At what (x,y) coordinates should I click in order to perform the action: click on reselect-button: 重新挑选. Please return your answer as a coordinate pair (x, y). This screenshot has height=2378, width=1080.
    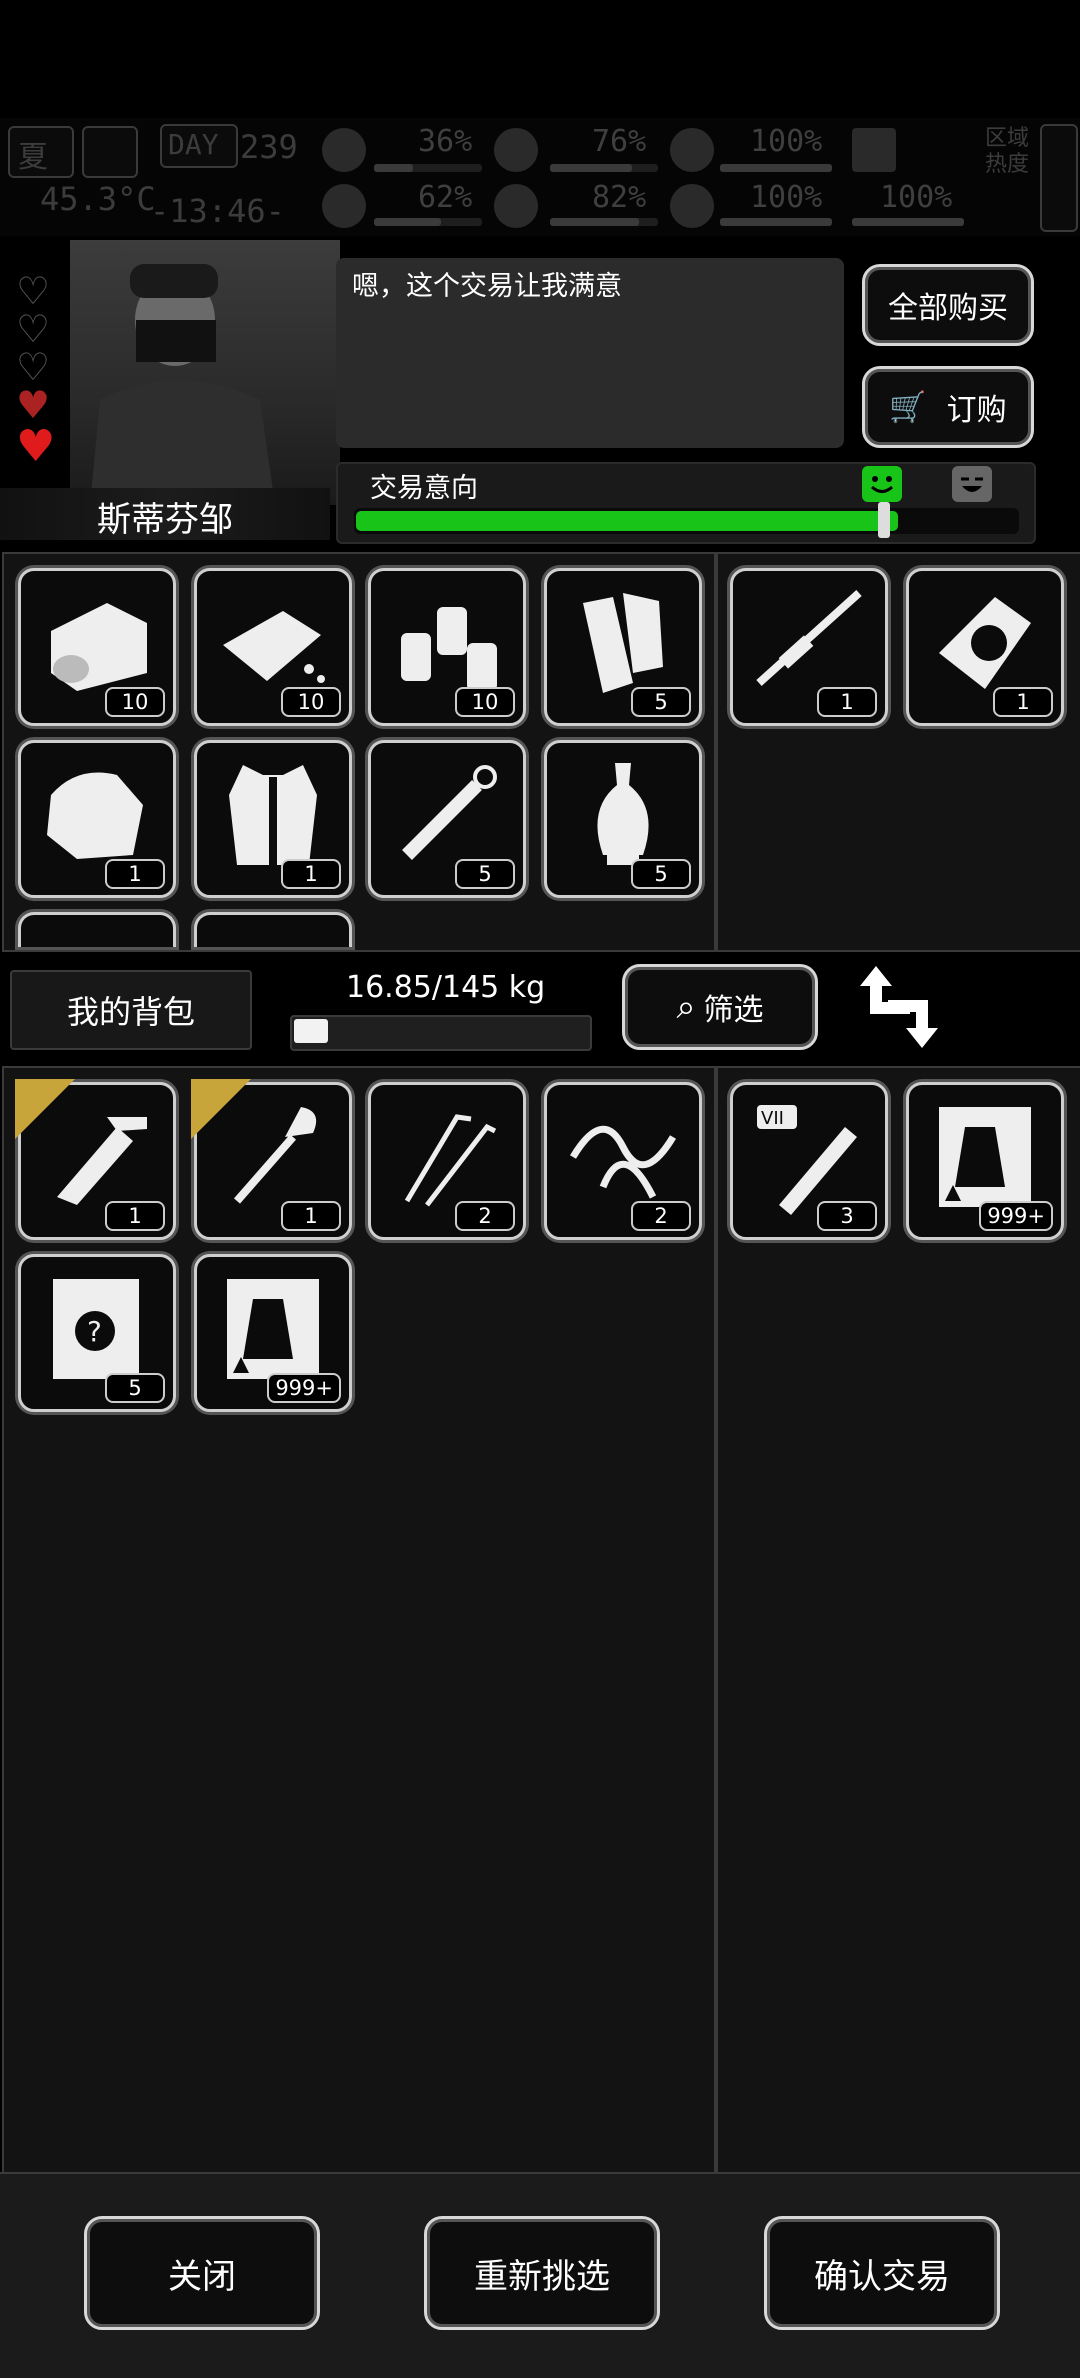
    Looking at the image, I should click on (542, 2273).